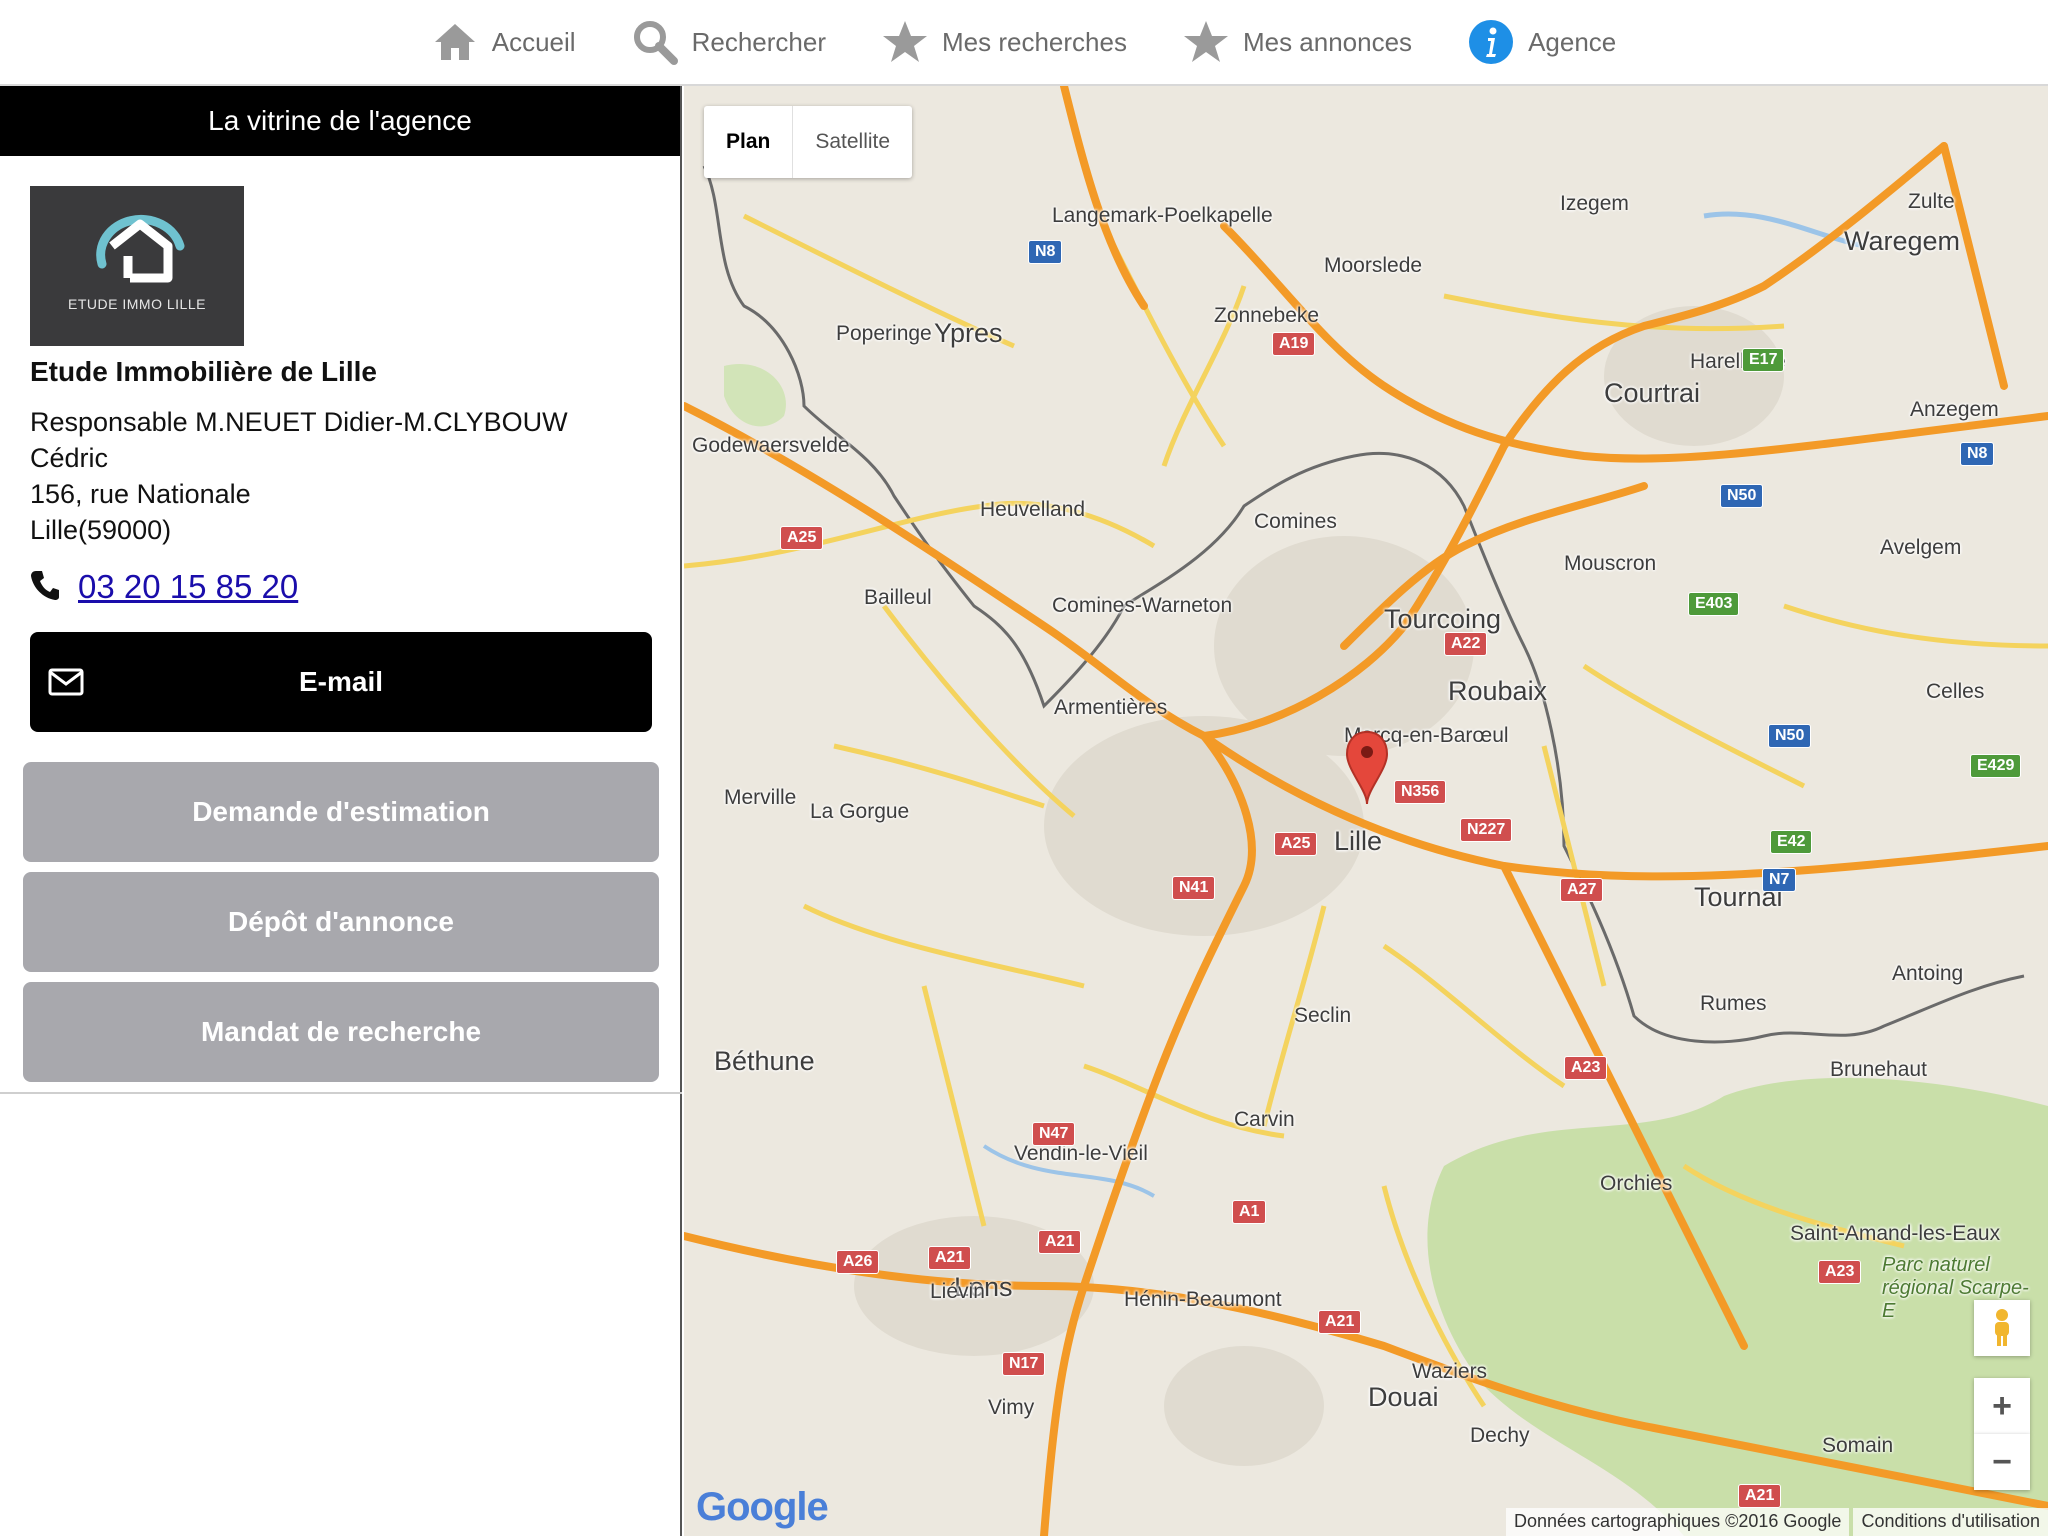  Describe the element at coordinates (1323, 1015) in the screenshot. I see `map-place-label: Seclin` at that location.